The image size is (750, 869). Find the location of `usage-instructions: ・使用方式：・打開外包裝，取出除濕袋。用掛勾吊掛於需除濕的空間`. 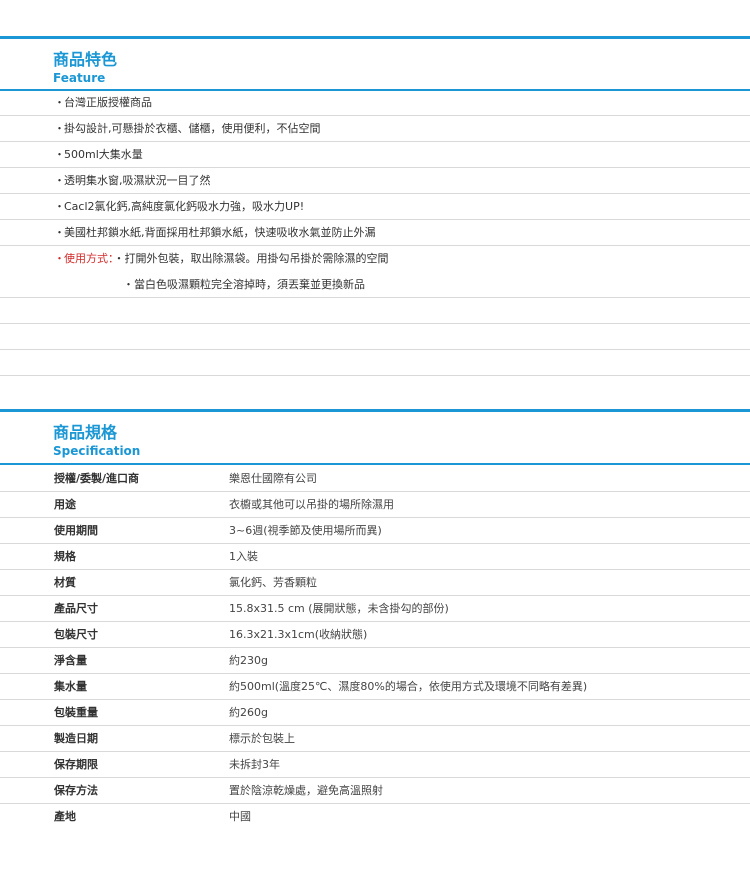

usage-instructions: ・使用方式：・打開外包裝，取出除濕袋。用掛勾吊掛於需除濕的空間 is located at coordinates (221, 258).